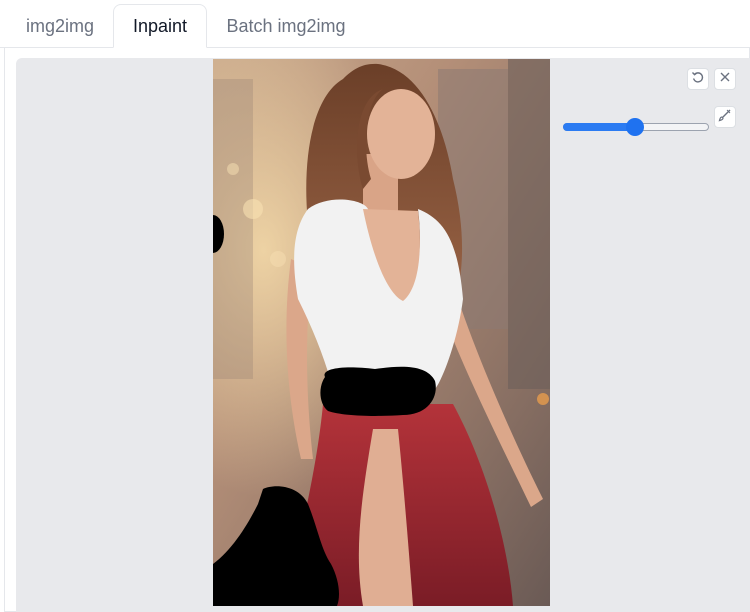 This screenshot has width=750, height=612. Describe the element at coordinates (375, 24) in the screenshot. I see `tab-bar: img2img Inpaint Batch img2img` at that location.